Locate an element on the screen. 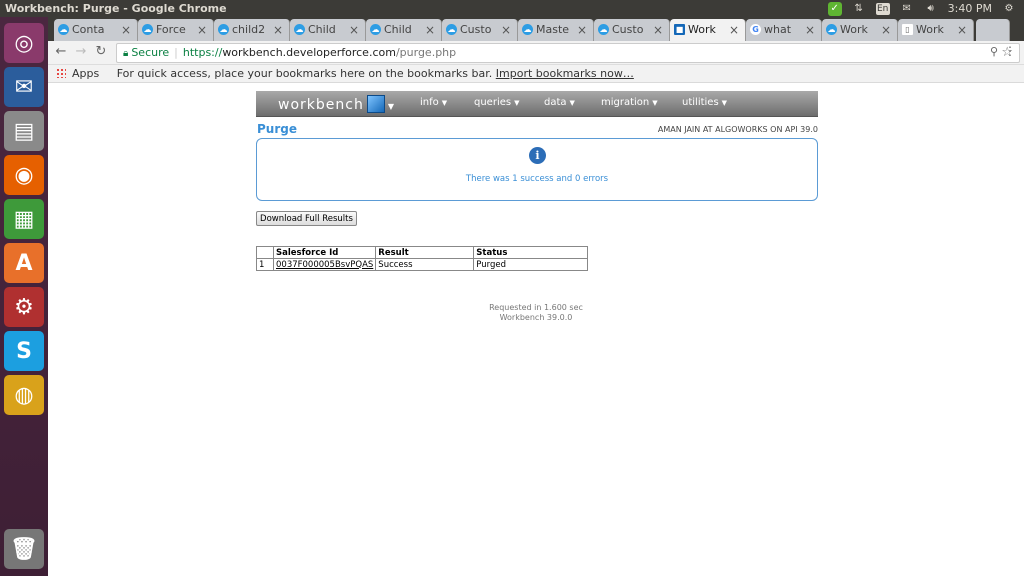  thunderbird-icon: ✉ is located at coordinates (24, 87).